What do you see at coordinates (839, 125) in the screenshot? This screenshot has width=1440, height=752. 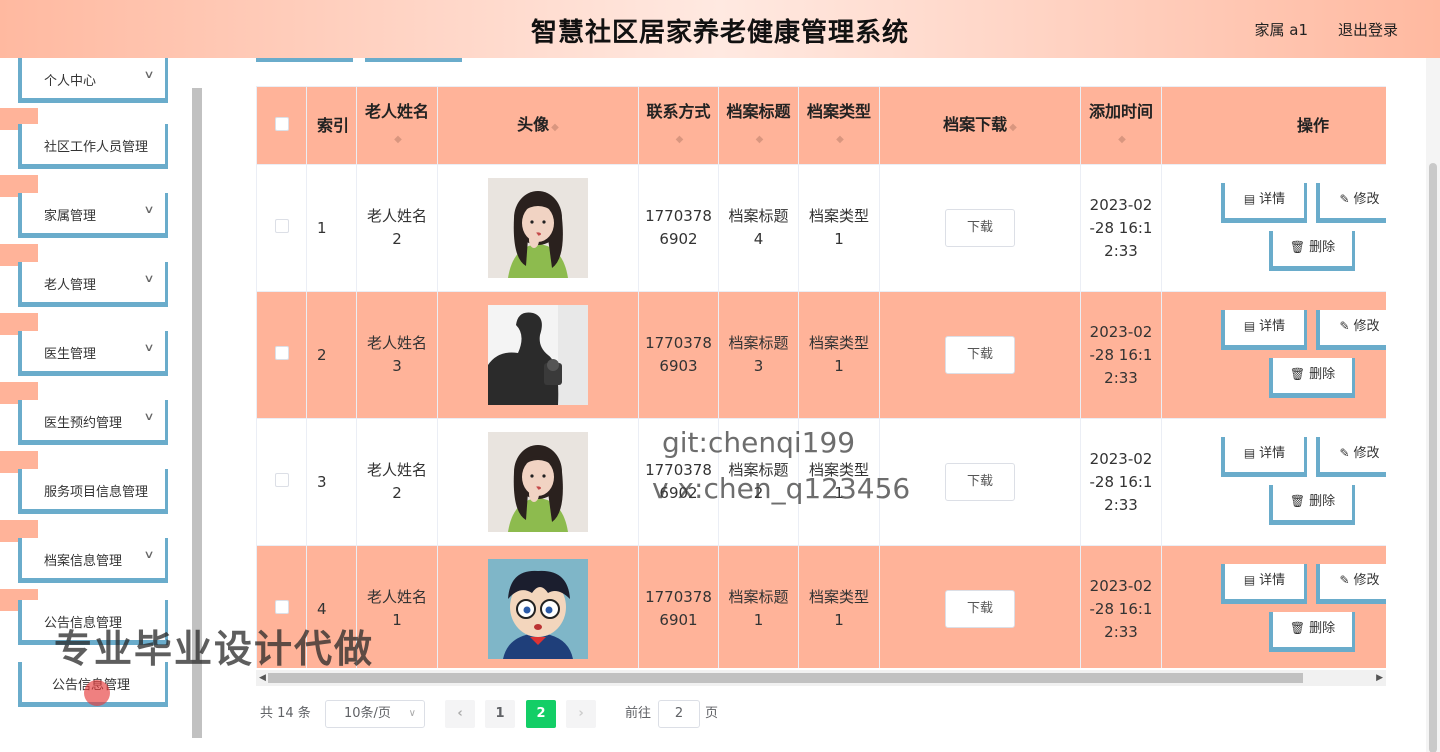 I see `col-doc-type: 档案类型 ◆` at bounding box center [839, 125].